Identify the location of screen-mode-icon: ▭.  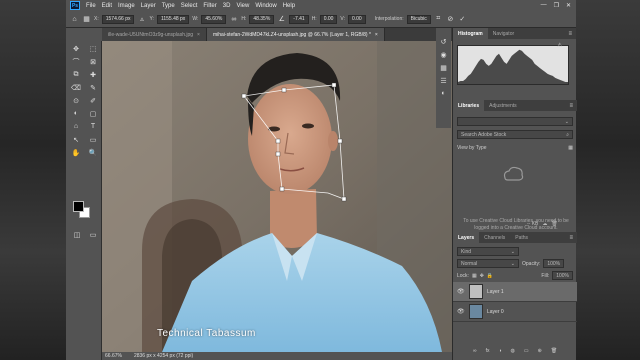
(93, 234).